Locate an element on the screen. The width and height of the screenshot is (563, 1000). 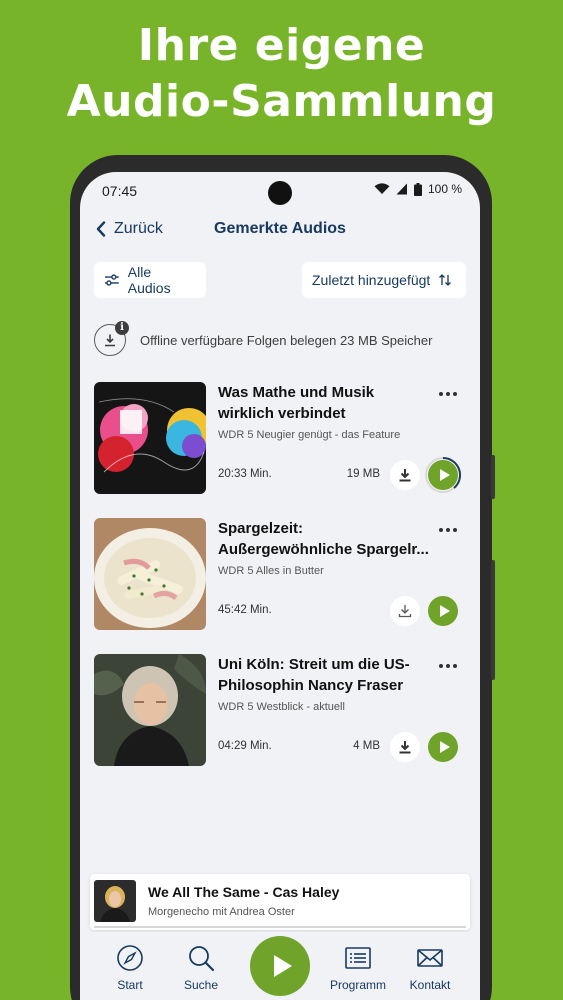
tab-suche-label: Suche is located at coordinates (201, 985).